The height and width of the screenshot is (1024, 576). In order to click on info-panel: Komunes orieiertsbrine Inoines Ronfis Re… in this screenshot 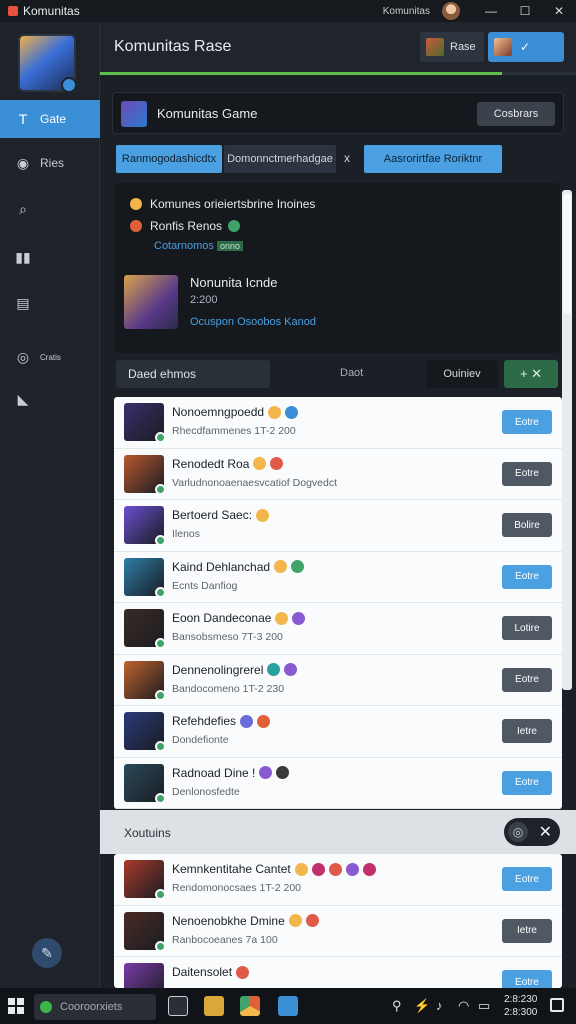, I will do `click(337, 268)`.